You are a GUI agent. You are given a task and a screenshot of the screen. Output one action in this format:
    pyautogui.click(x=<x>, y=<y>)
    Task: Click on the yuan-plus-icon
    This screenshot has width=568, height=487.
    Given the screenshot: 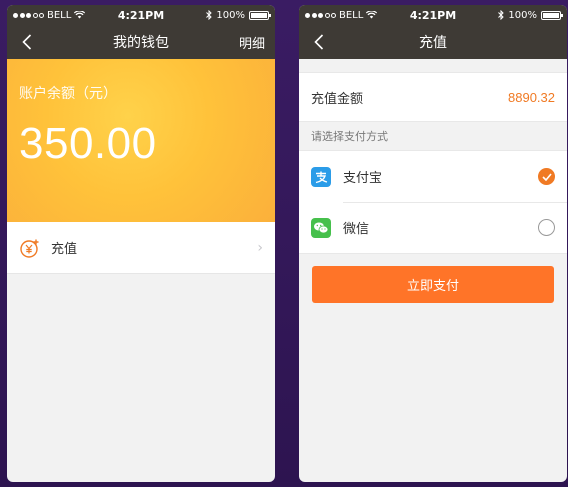 What is the action you would take?
    pyautogui.click(x=29, y=248)
    